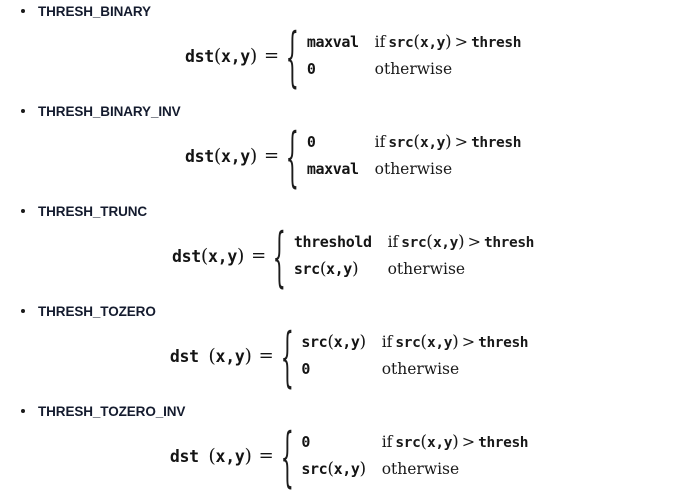  What do you see at coordinates (414, 455) in the screenshot?
I see `cases-grid: 0 if src(x,y) > thresh src(x,y) otherwise` at bounding box center [414, 455].